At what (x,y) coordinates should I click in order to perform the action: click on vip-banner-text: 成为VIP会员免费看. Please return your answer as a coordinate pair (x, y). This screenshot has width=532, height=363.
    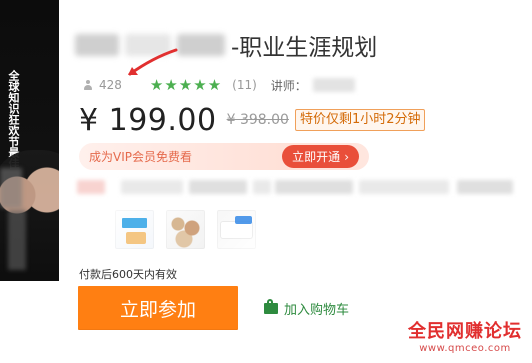
    Looking at the image, I should click on (140, 157).